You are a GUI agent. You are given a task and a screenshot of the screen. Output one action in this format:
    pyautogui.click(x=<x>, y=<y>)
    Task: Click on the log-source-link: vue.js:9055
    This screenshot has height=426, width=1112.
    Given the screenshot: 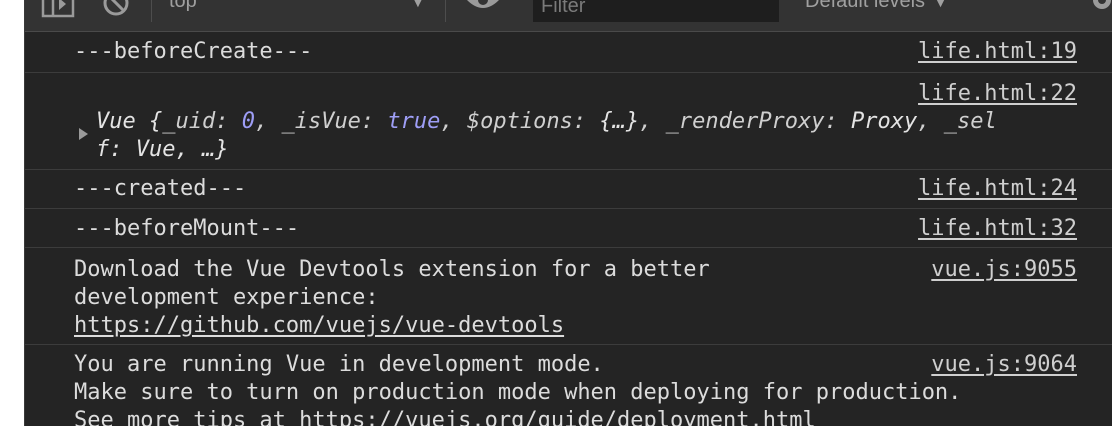 What is the action you would take?
    pyautogui.click(x=1004, y=270)
    